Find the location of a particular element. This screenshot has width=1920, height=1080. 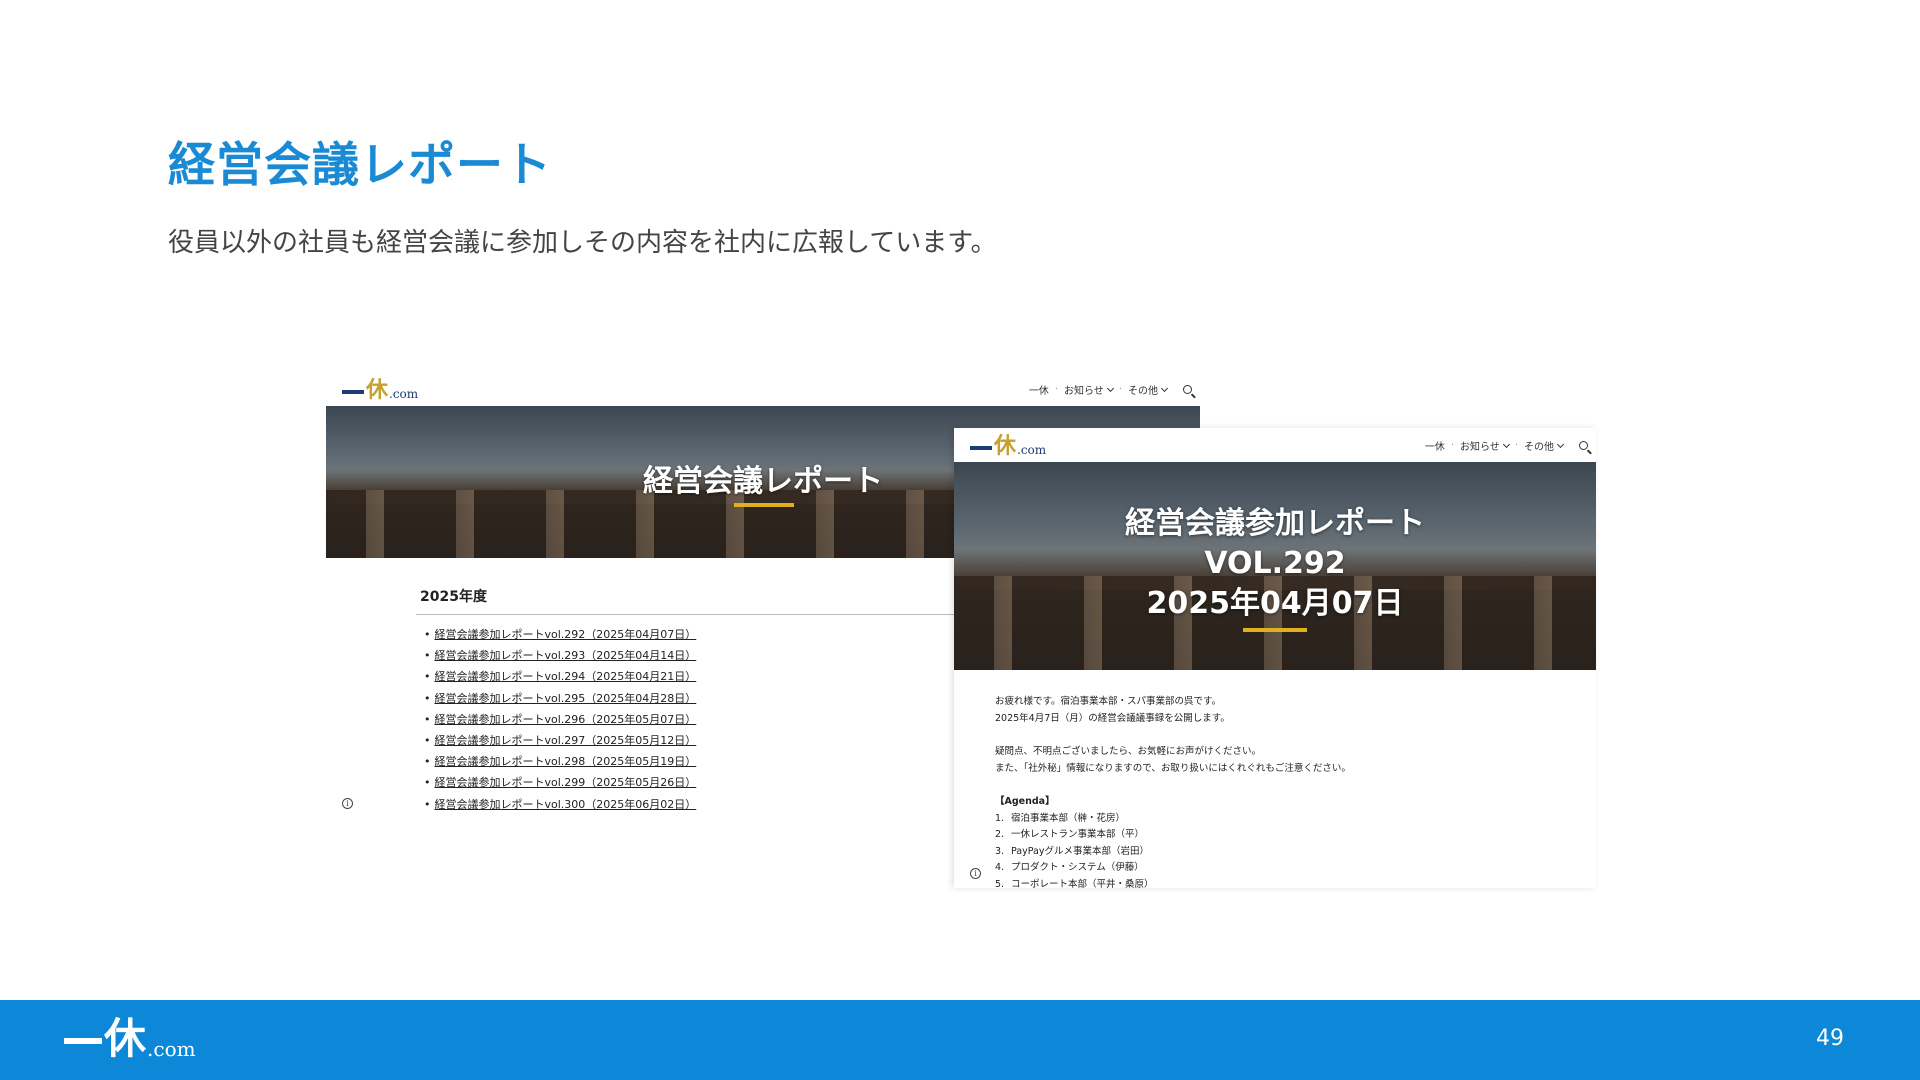

report-link: 経営会議参加レポートvol.296（2025年05月07日） is located at coordinates (566, 719).